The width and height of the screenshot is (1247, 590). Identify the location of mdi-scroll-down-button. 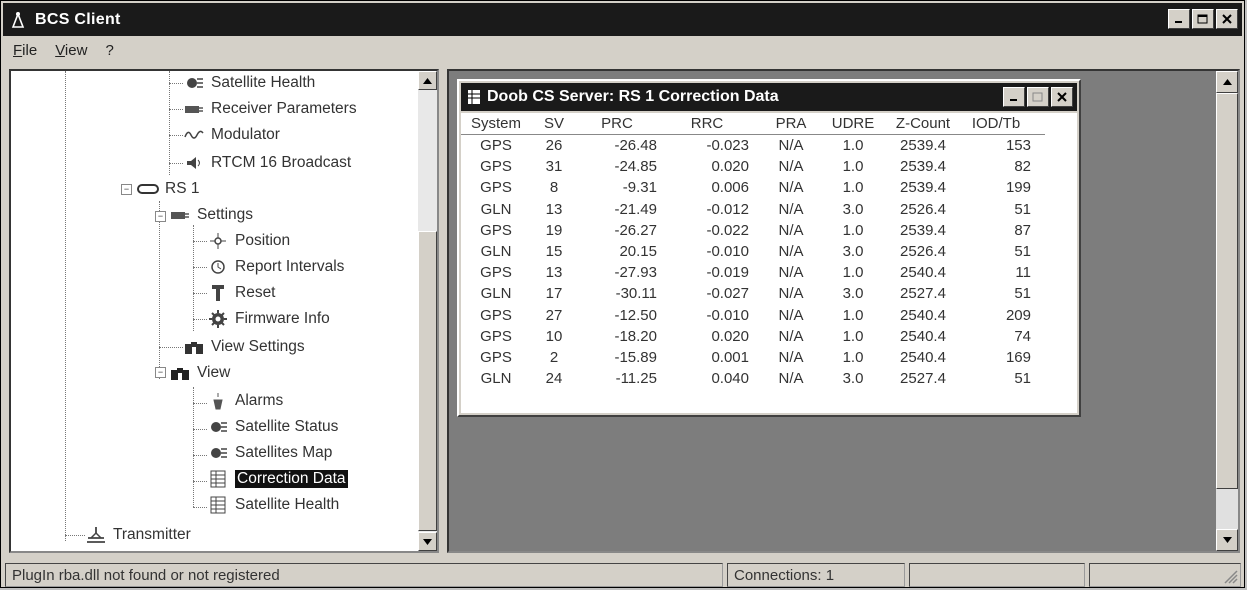
(1227, 540).